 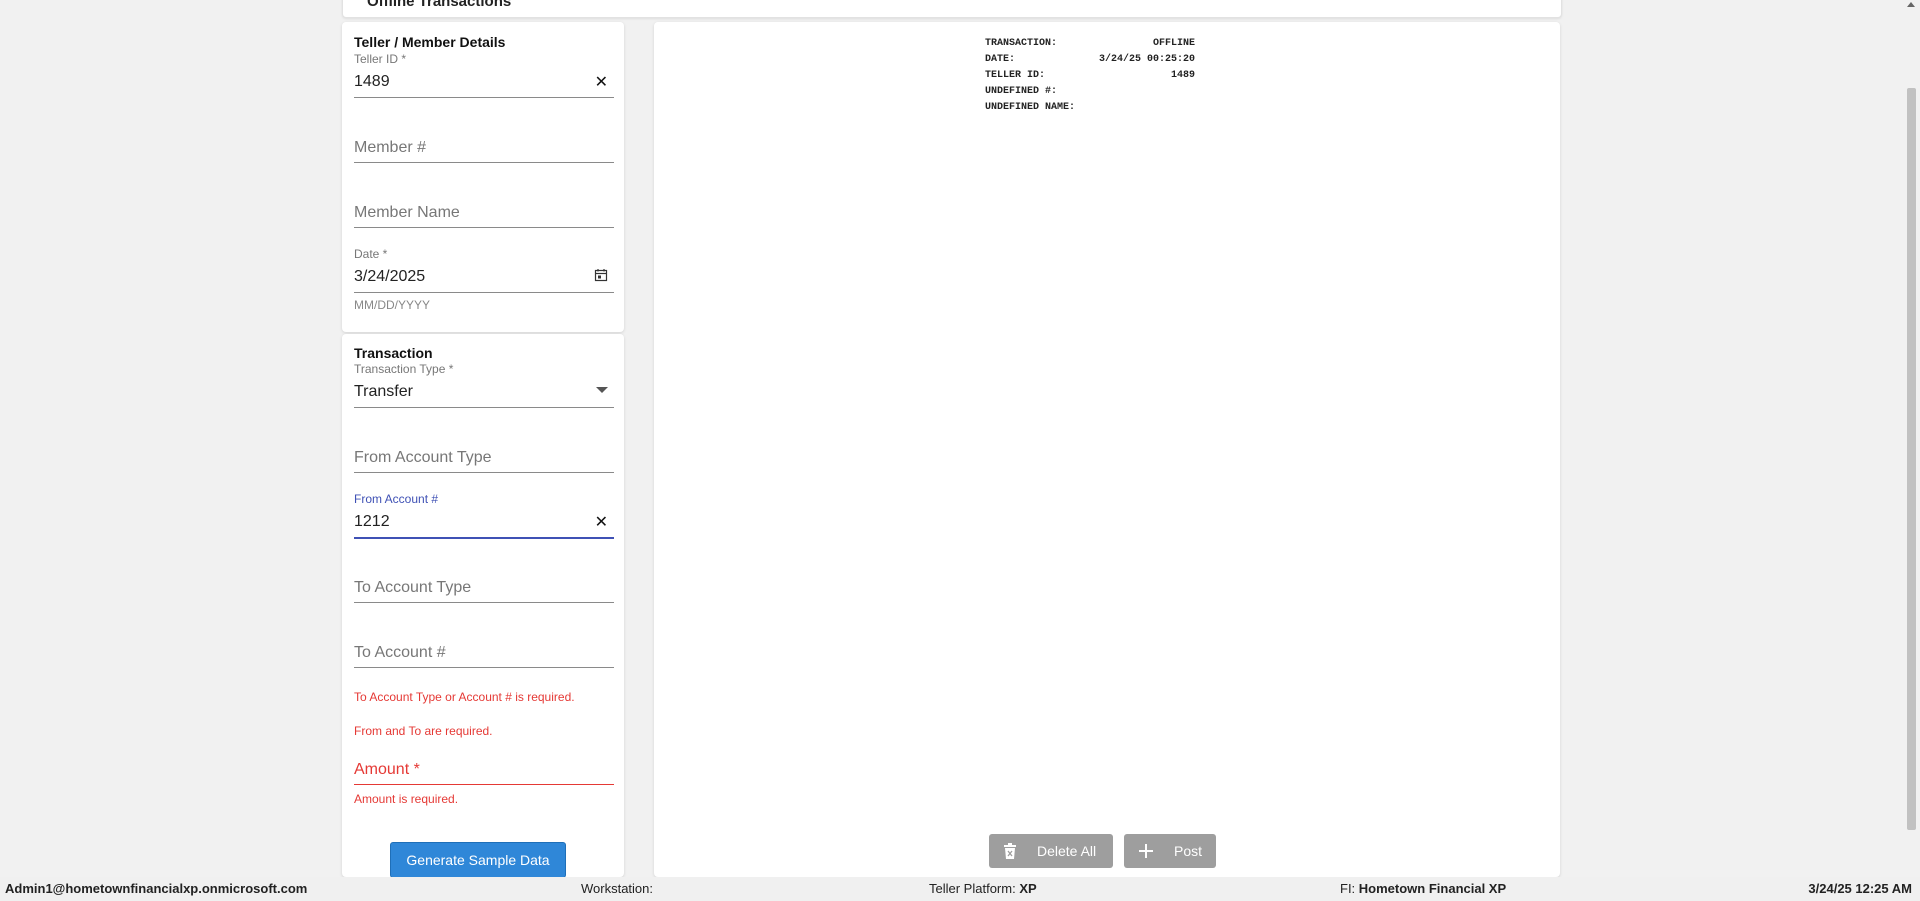 I want to click on member-number-field: Member #, so click(x=484, y=147).